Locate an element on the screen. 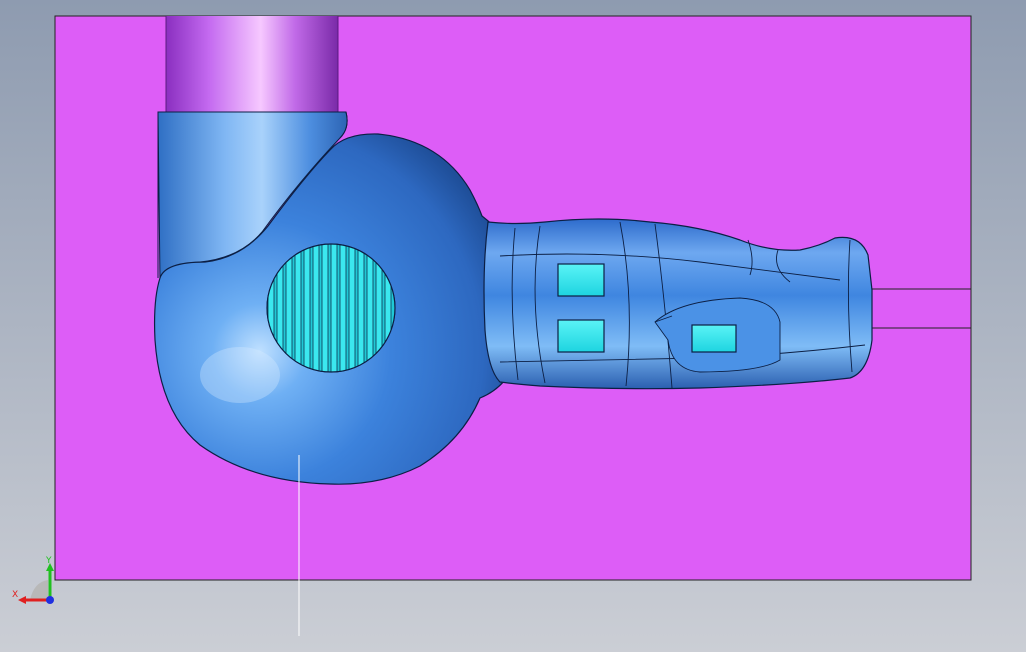  x-axis-label: X is located at coordinates (15, 595).